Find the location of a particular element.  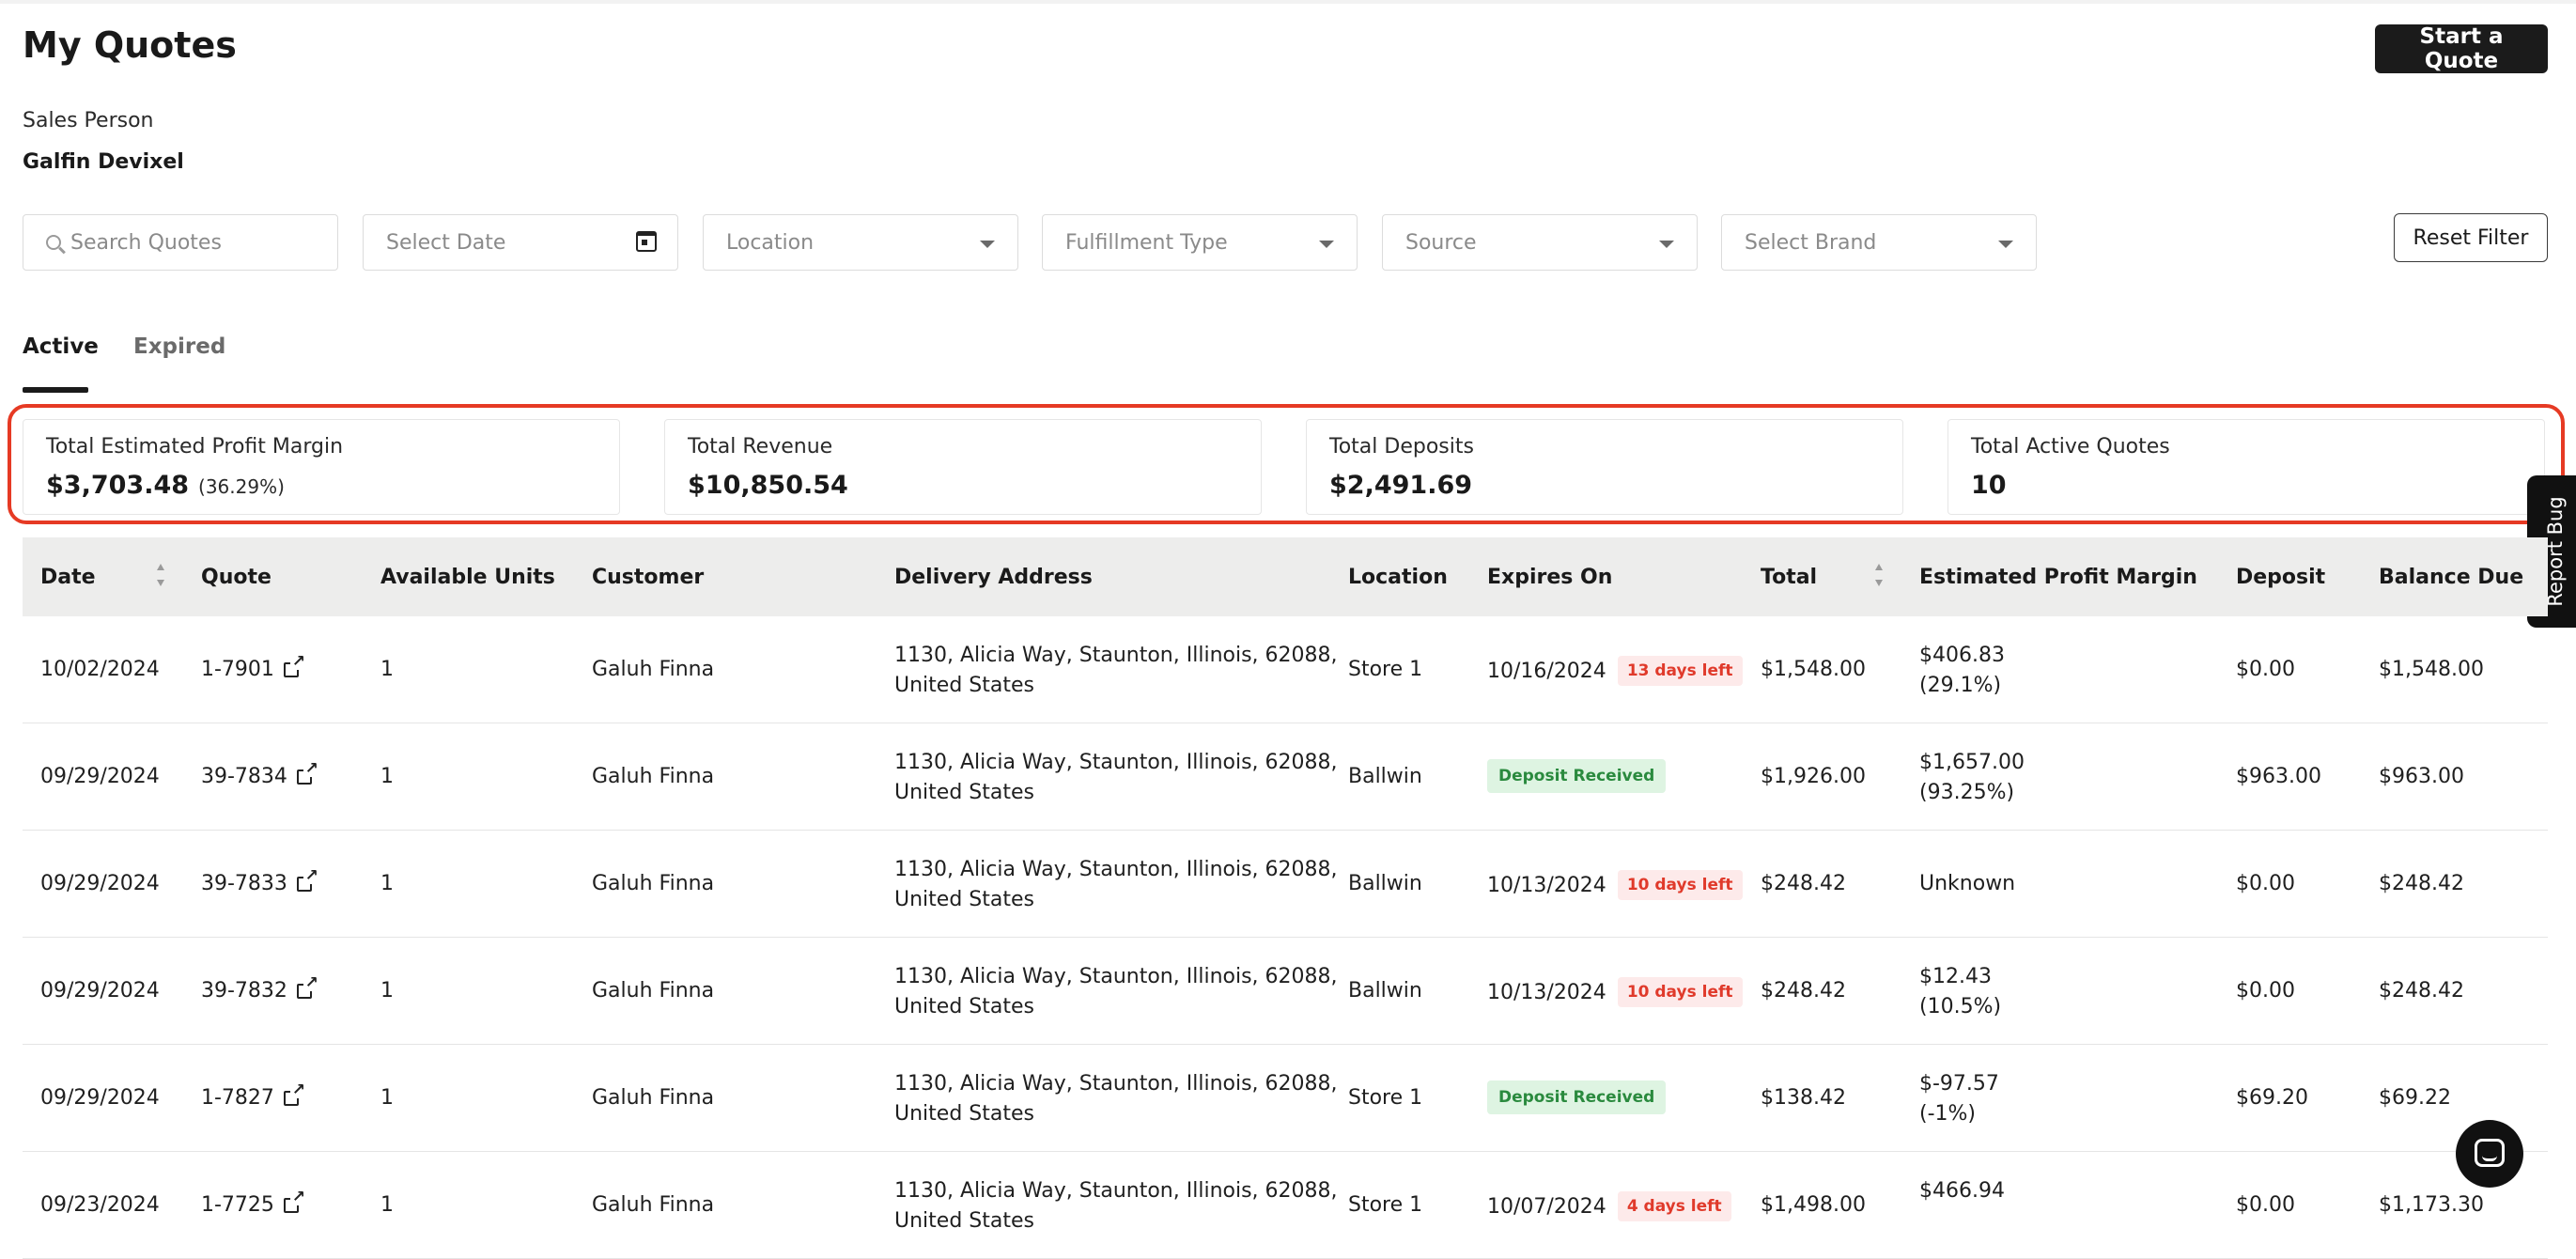

top-divider is located at coordinates (1288, 2).